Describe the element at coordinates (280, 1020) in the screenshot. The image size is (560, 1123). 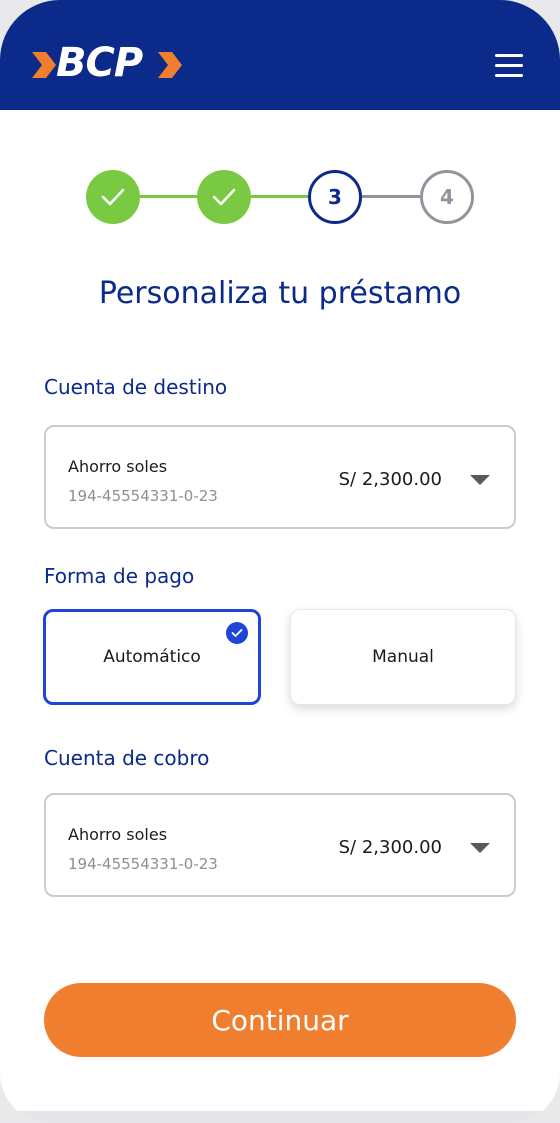
I see `continue-button: Continuar` at that location.